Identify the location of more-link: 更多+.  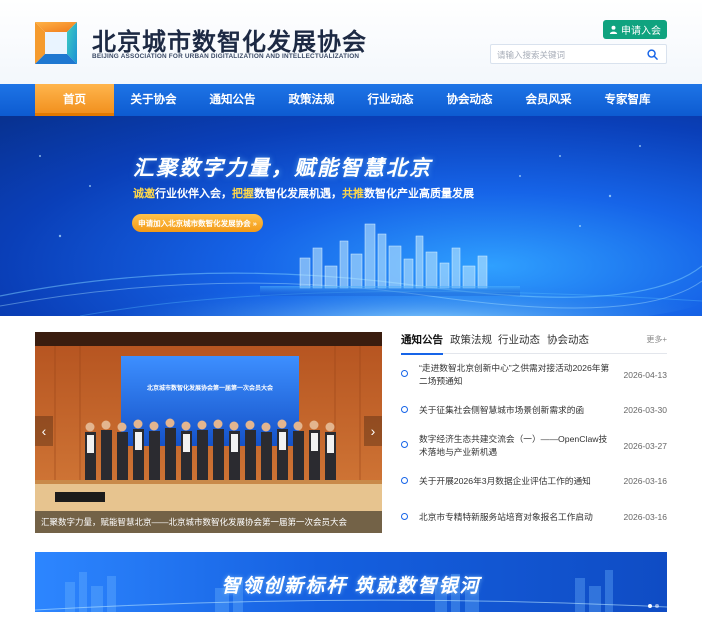
(656, 339).